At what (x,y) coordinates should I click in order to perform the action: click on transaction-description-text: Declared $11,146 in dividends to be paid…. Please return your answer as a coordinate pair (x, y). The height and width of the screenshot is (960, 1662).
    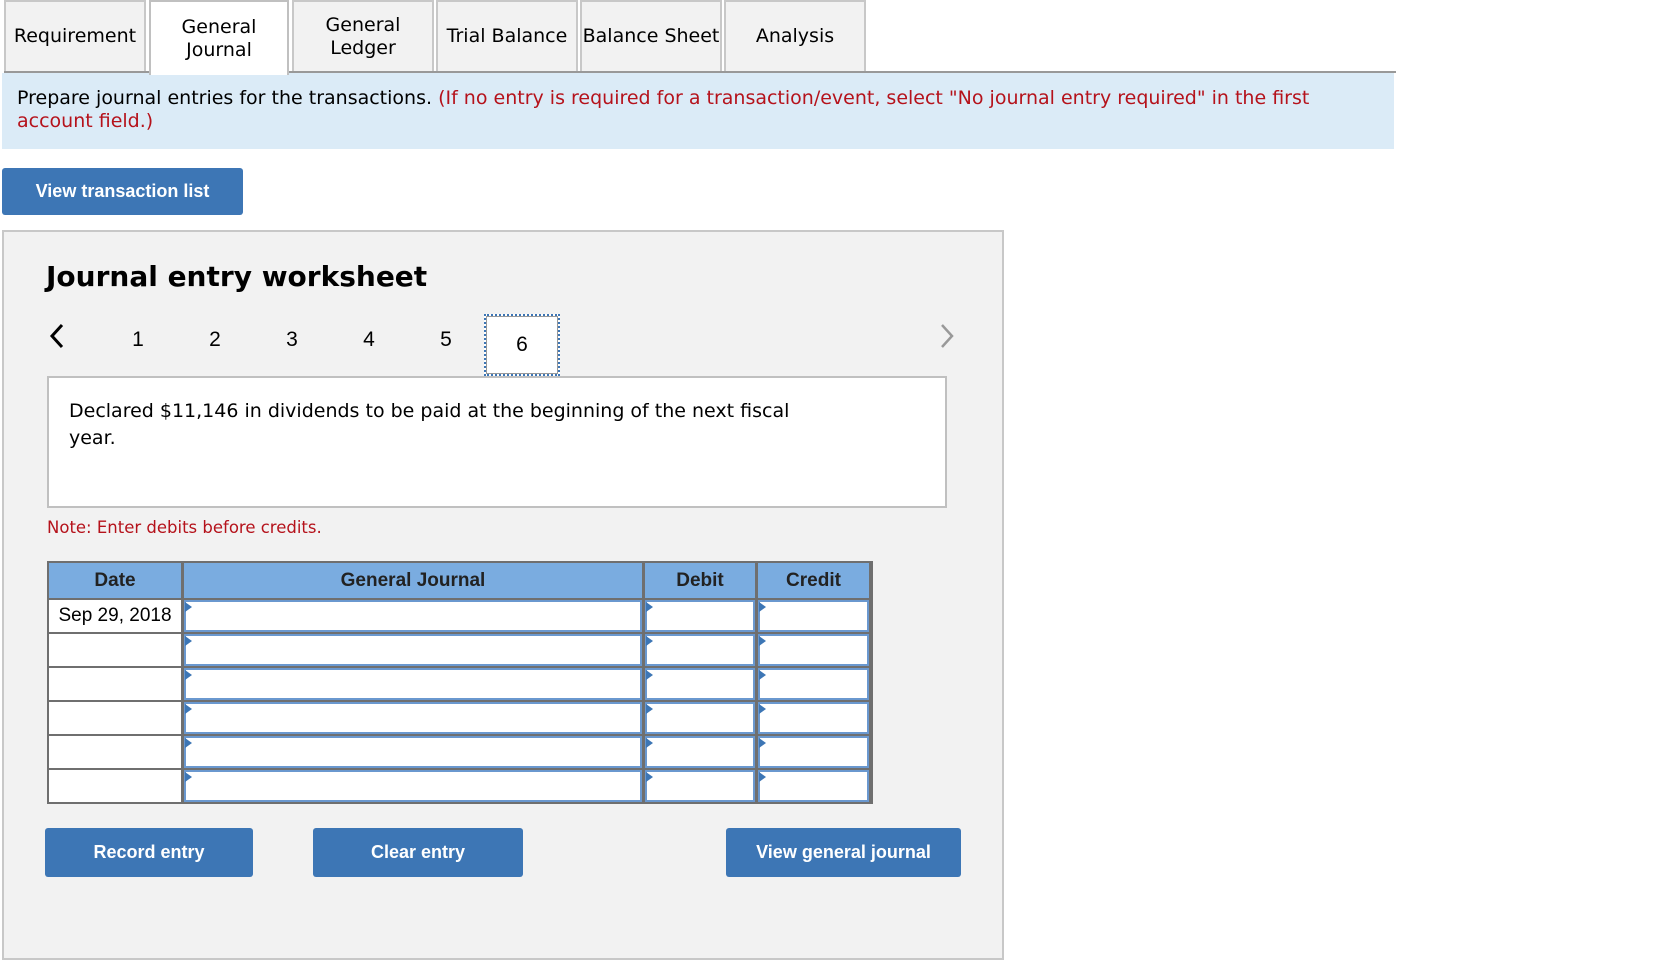
    Looking at the image, I should click on (429, 424).